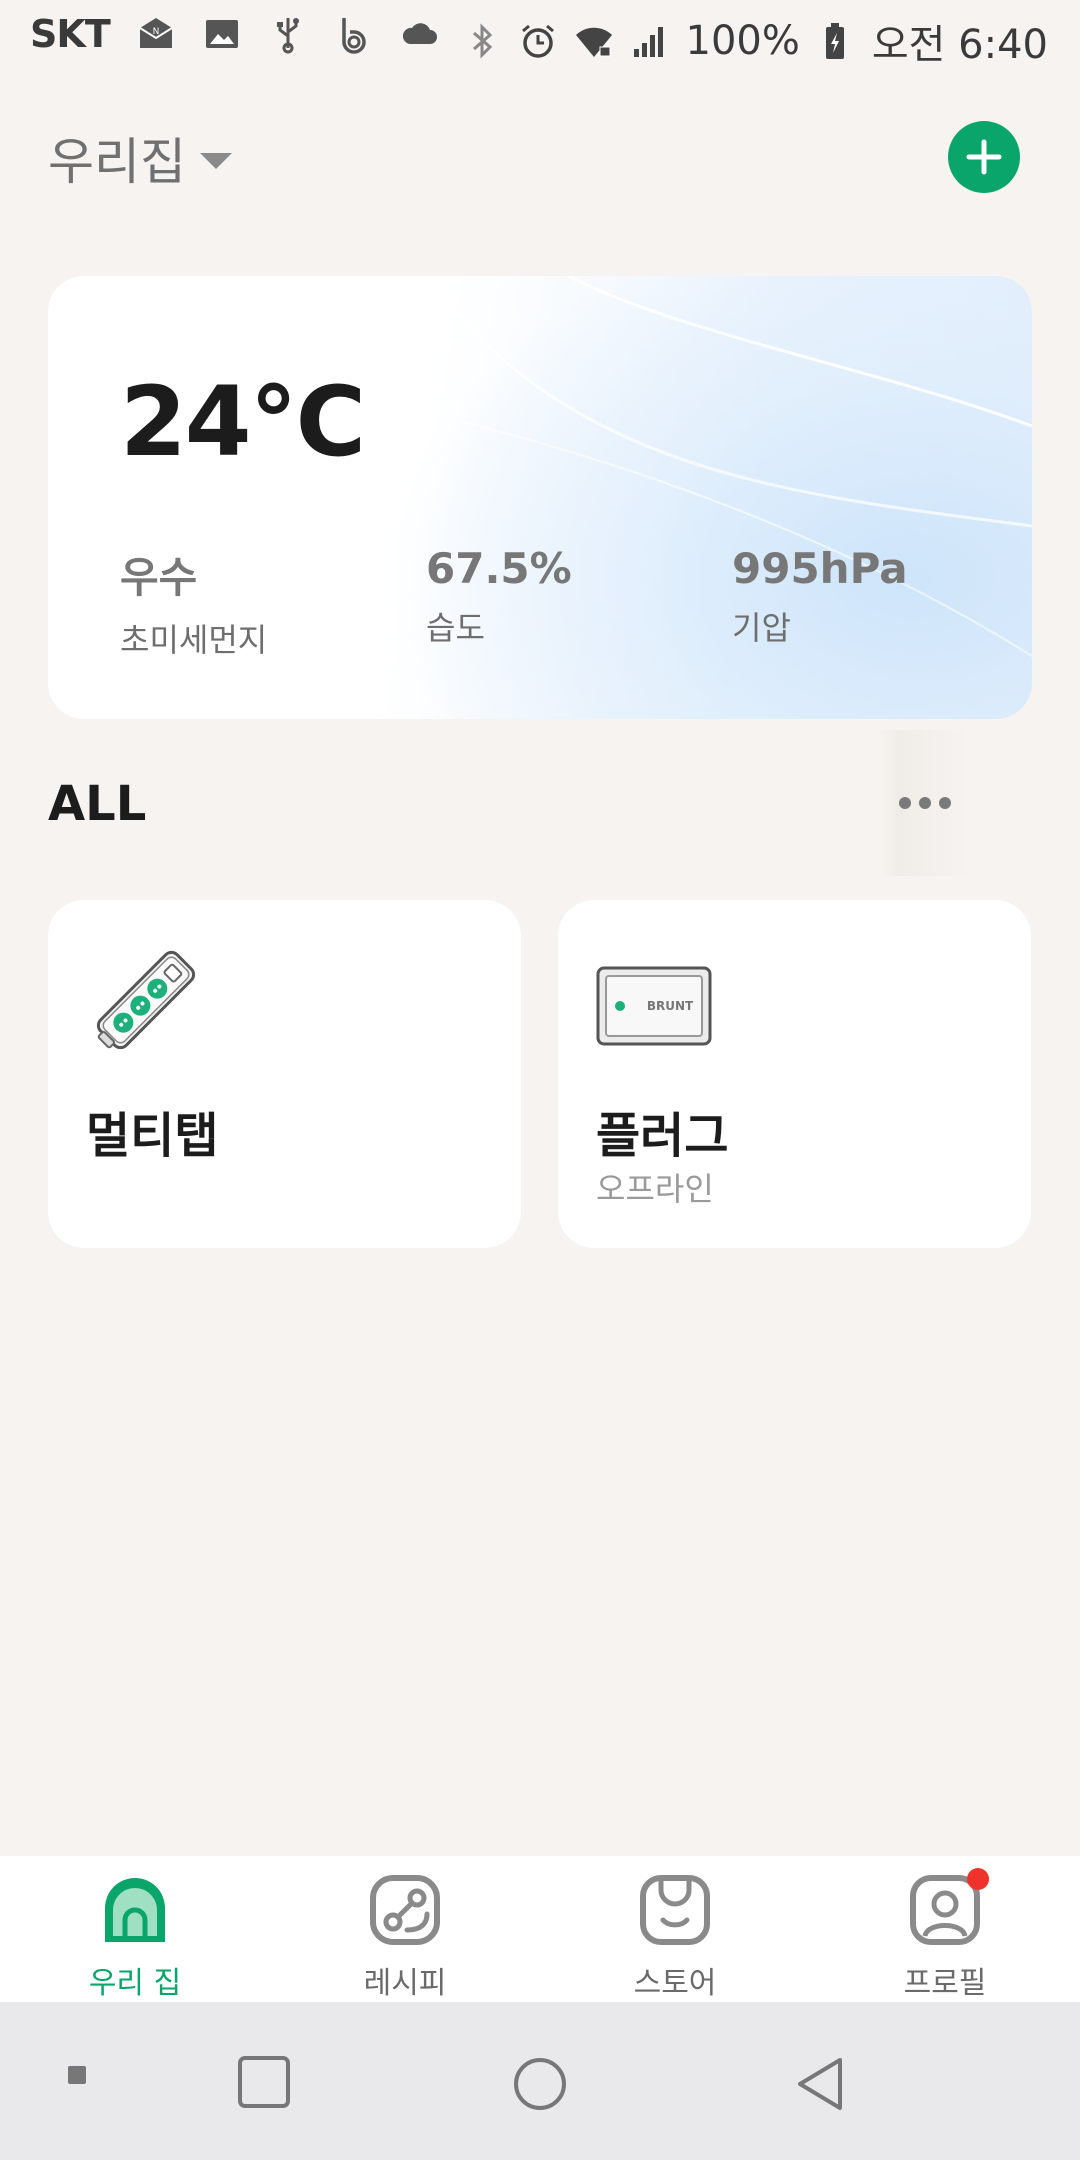 The height and width of the screenshot is (2160, 1080). I want to click on back-button, so click(820, 2084).